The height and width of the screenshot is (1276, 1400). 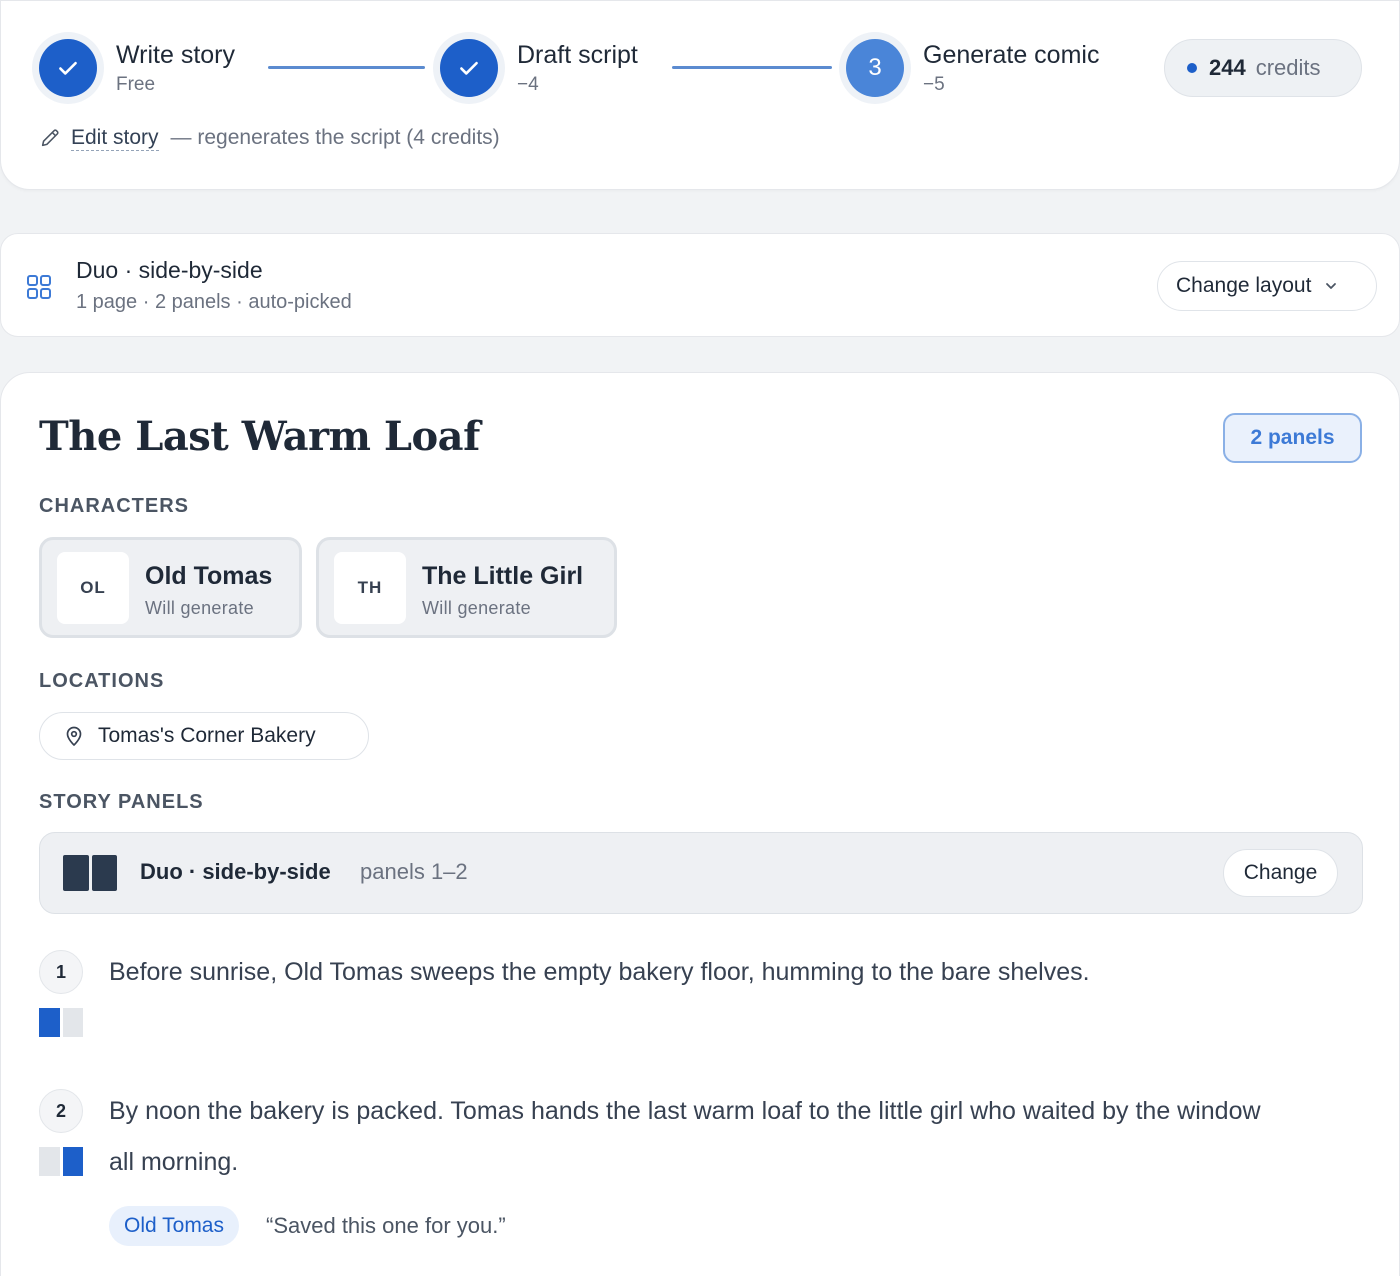 I want to click on credits-amount: 244, so click(x=1227, y=67).